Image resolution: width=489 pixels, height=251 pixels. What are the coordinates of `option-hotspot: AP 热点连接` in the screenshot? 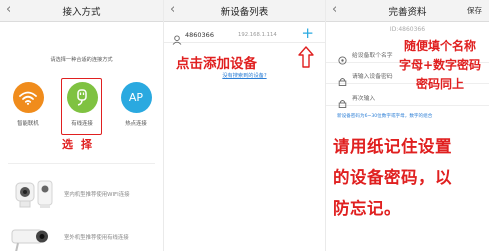 It's located at (136, 104).